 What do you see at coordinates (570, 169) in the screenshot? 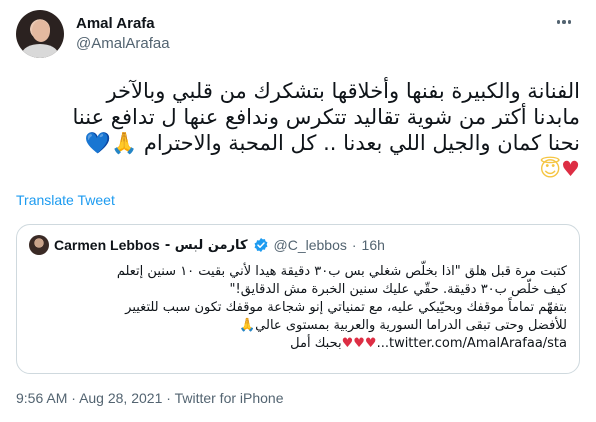
I see `red-heart-emoji: ♥` at bounding box center [570, 169].